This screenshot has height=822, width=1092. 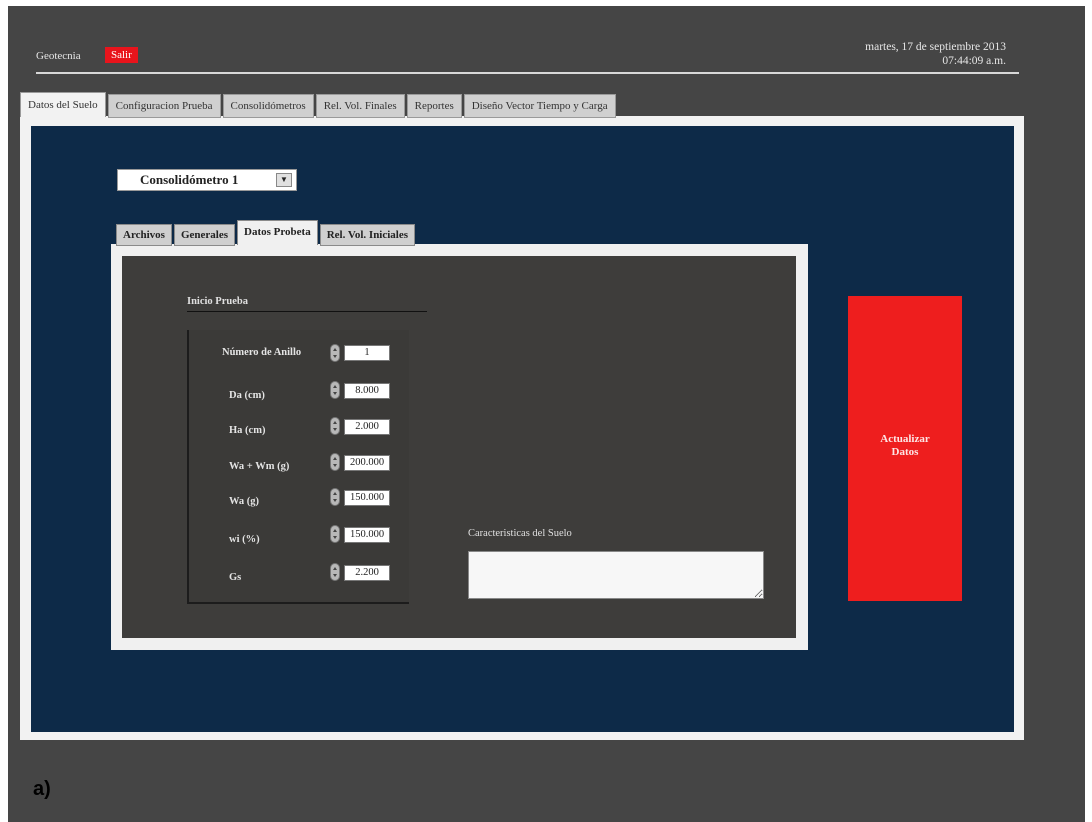 I want to click on tab-reportes: Reportes, so click(x=434, y=106).